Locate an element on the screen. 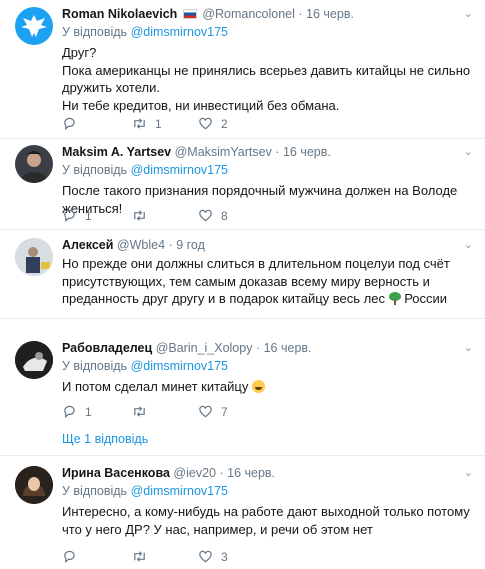  display-name: Рабовладелец is located at coordinates (107, 348).